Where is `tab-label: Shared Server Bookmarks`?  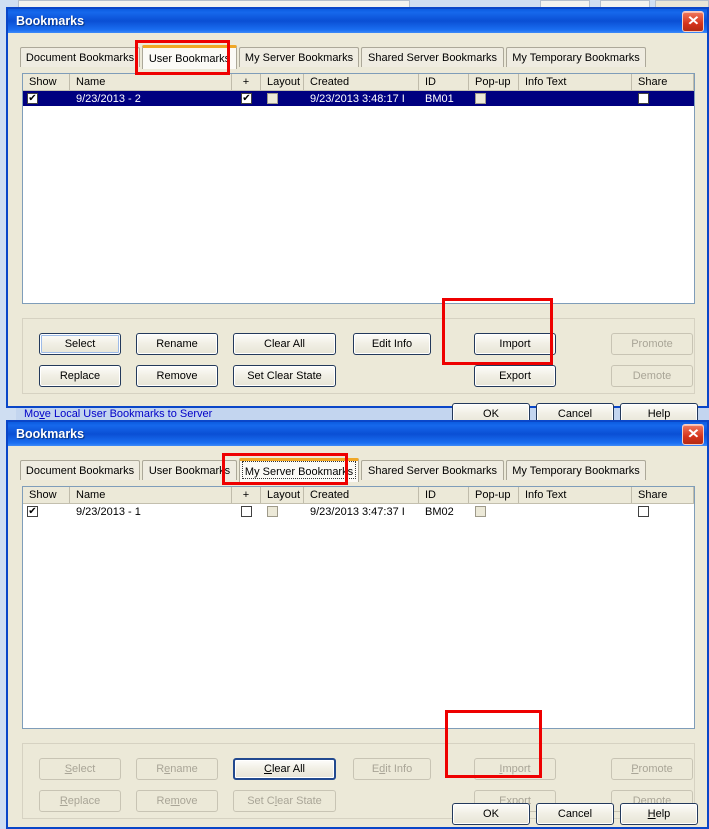 tab-label: Shared Server Bookmarks is located at coordinates (432, 470).